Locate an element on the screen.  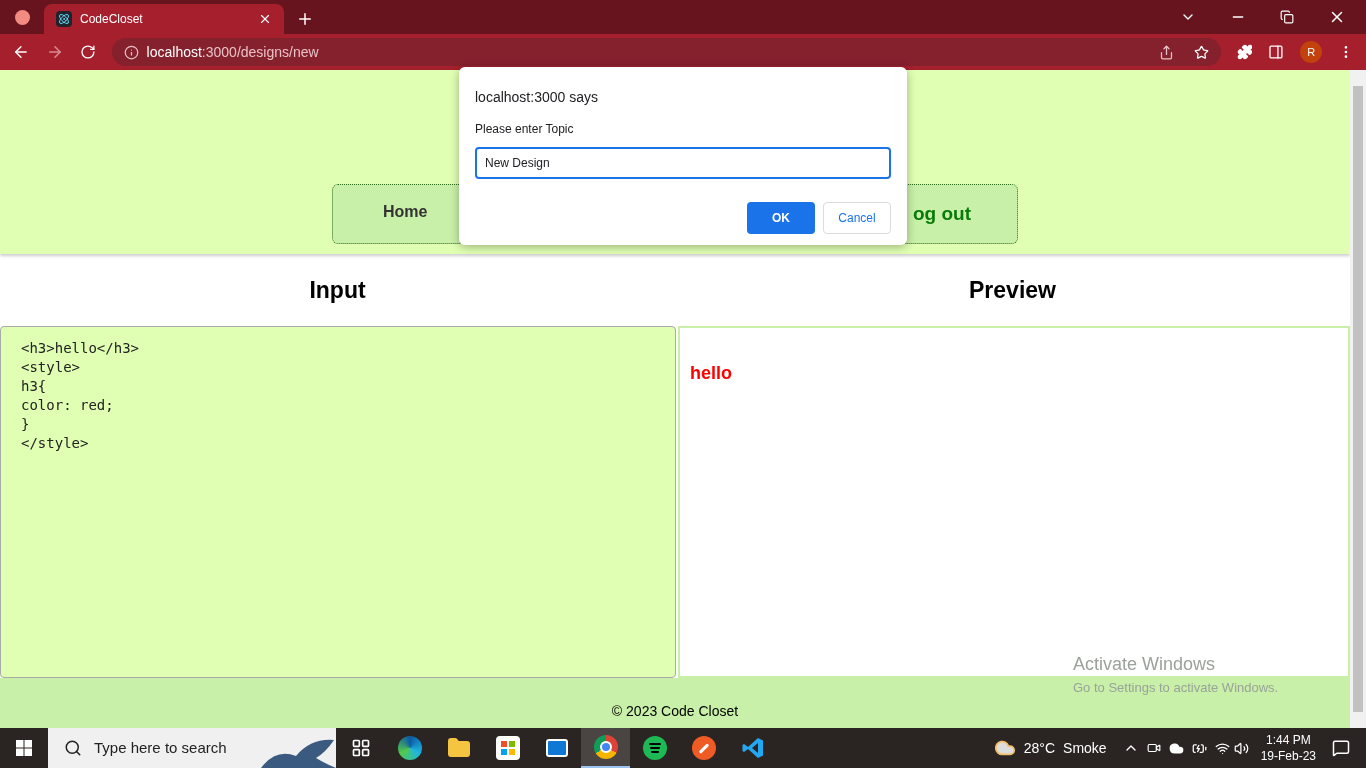
mail-icon is located at coordinates (556, 748).